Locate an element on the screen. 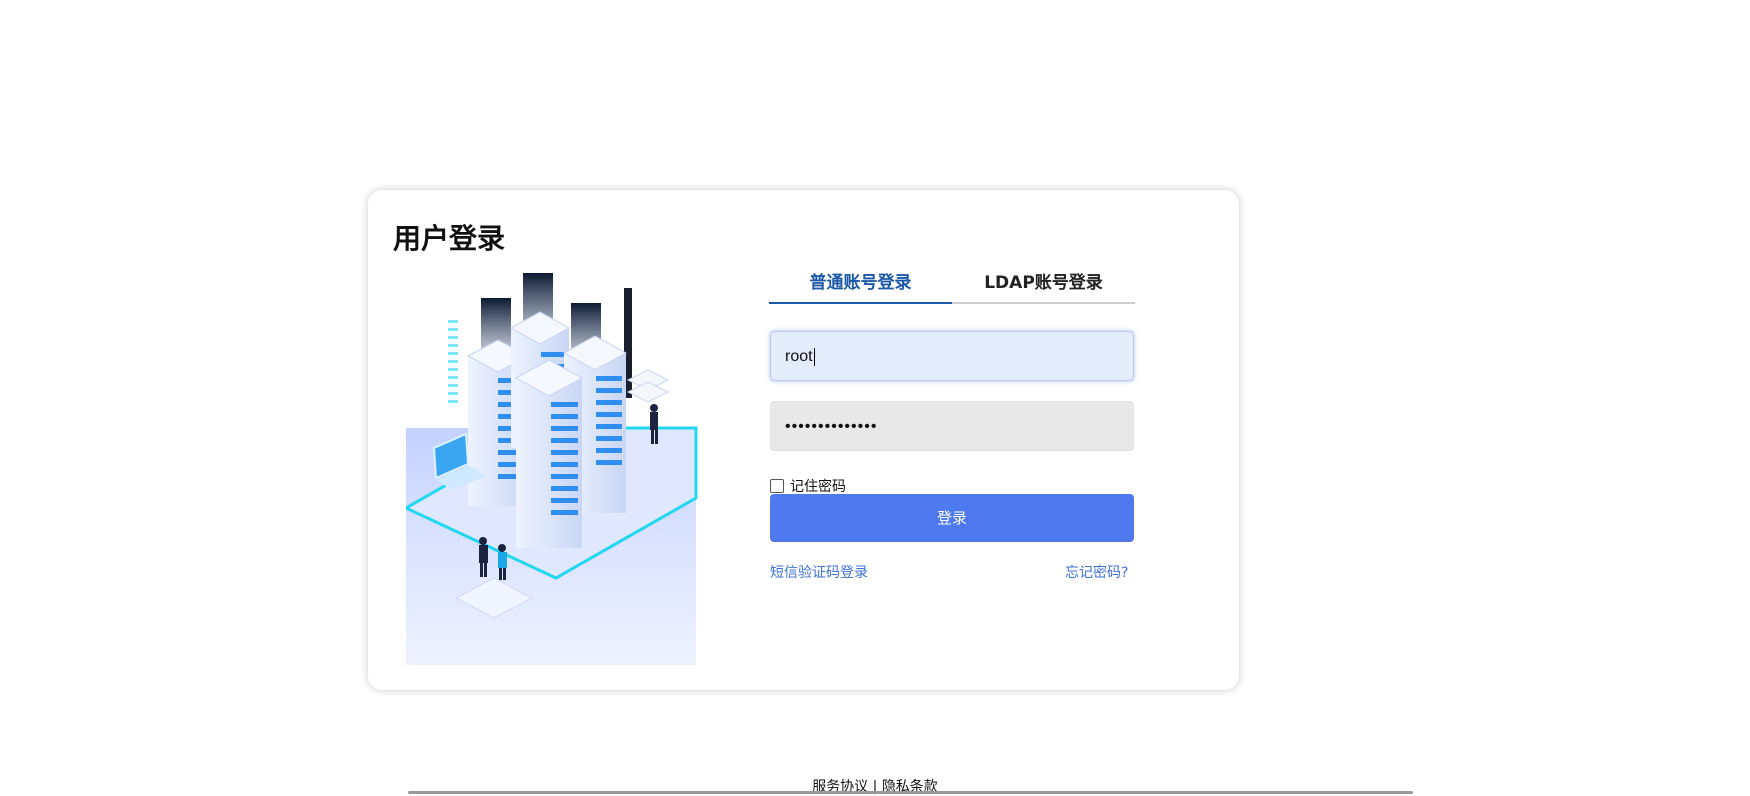  login-button: 登录 is located at coordinates (952, 518).